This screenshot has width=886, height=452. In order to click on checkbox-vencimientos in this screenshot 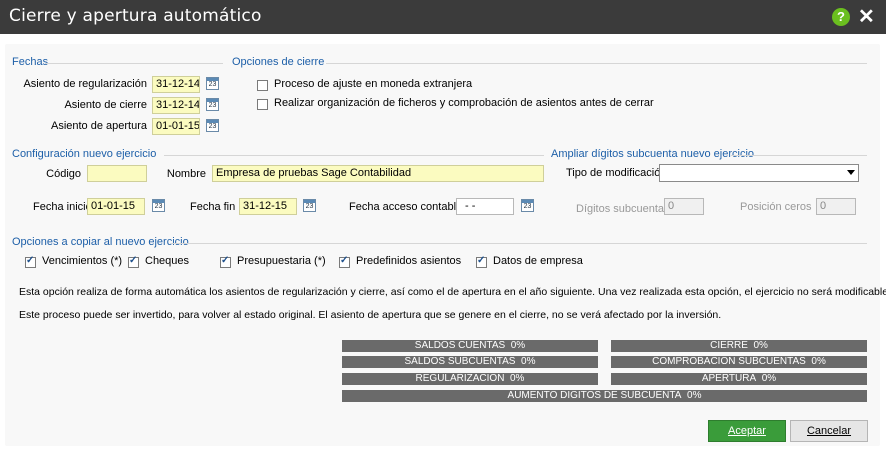, I will do `click(30, 261)`.